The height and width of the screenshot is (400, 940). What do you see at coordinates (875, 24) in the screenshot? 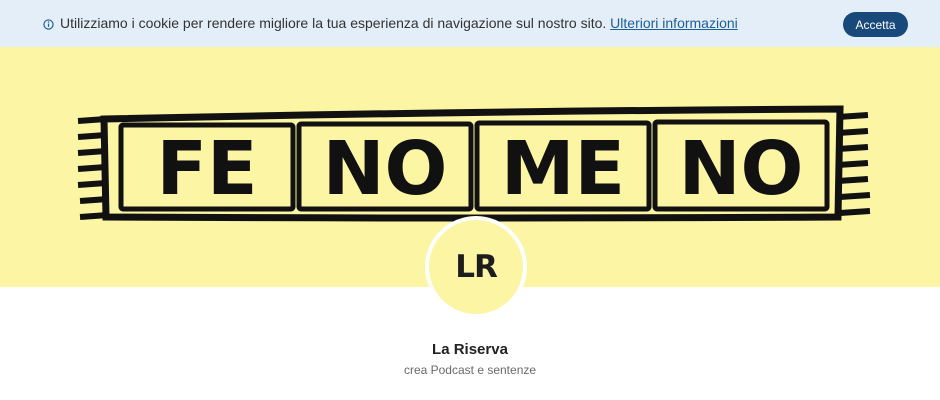
I see `accept-cookies-button: Accetta` at bounding box center [875, 24].